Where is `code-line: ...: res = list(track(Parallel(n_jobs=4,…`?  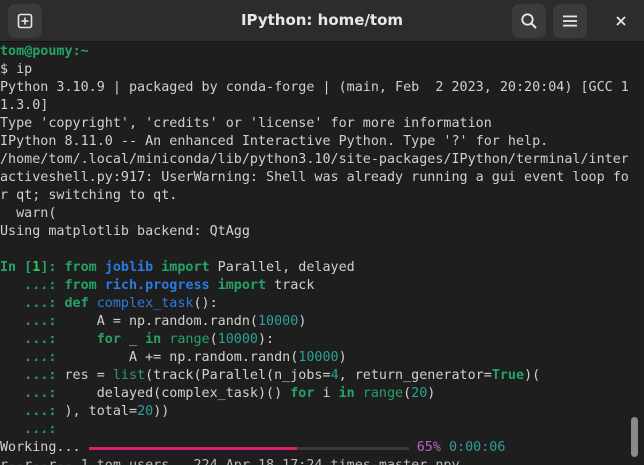
code-line: ...: res = list(track(Parallel(n_jobs=4,… is located at coordinates (270, 375).